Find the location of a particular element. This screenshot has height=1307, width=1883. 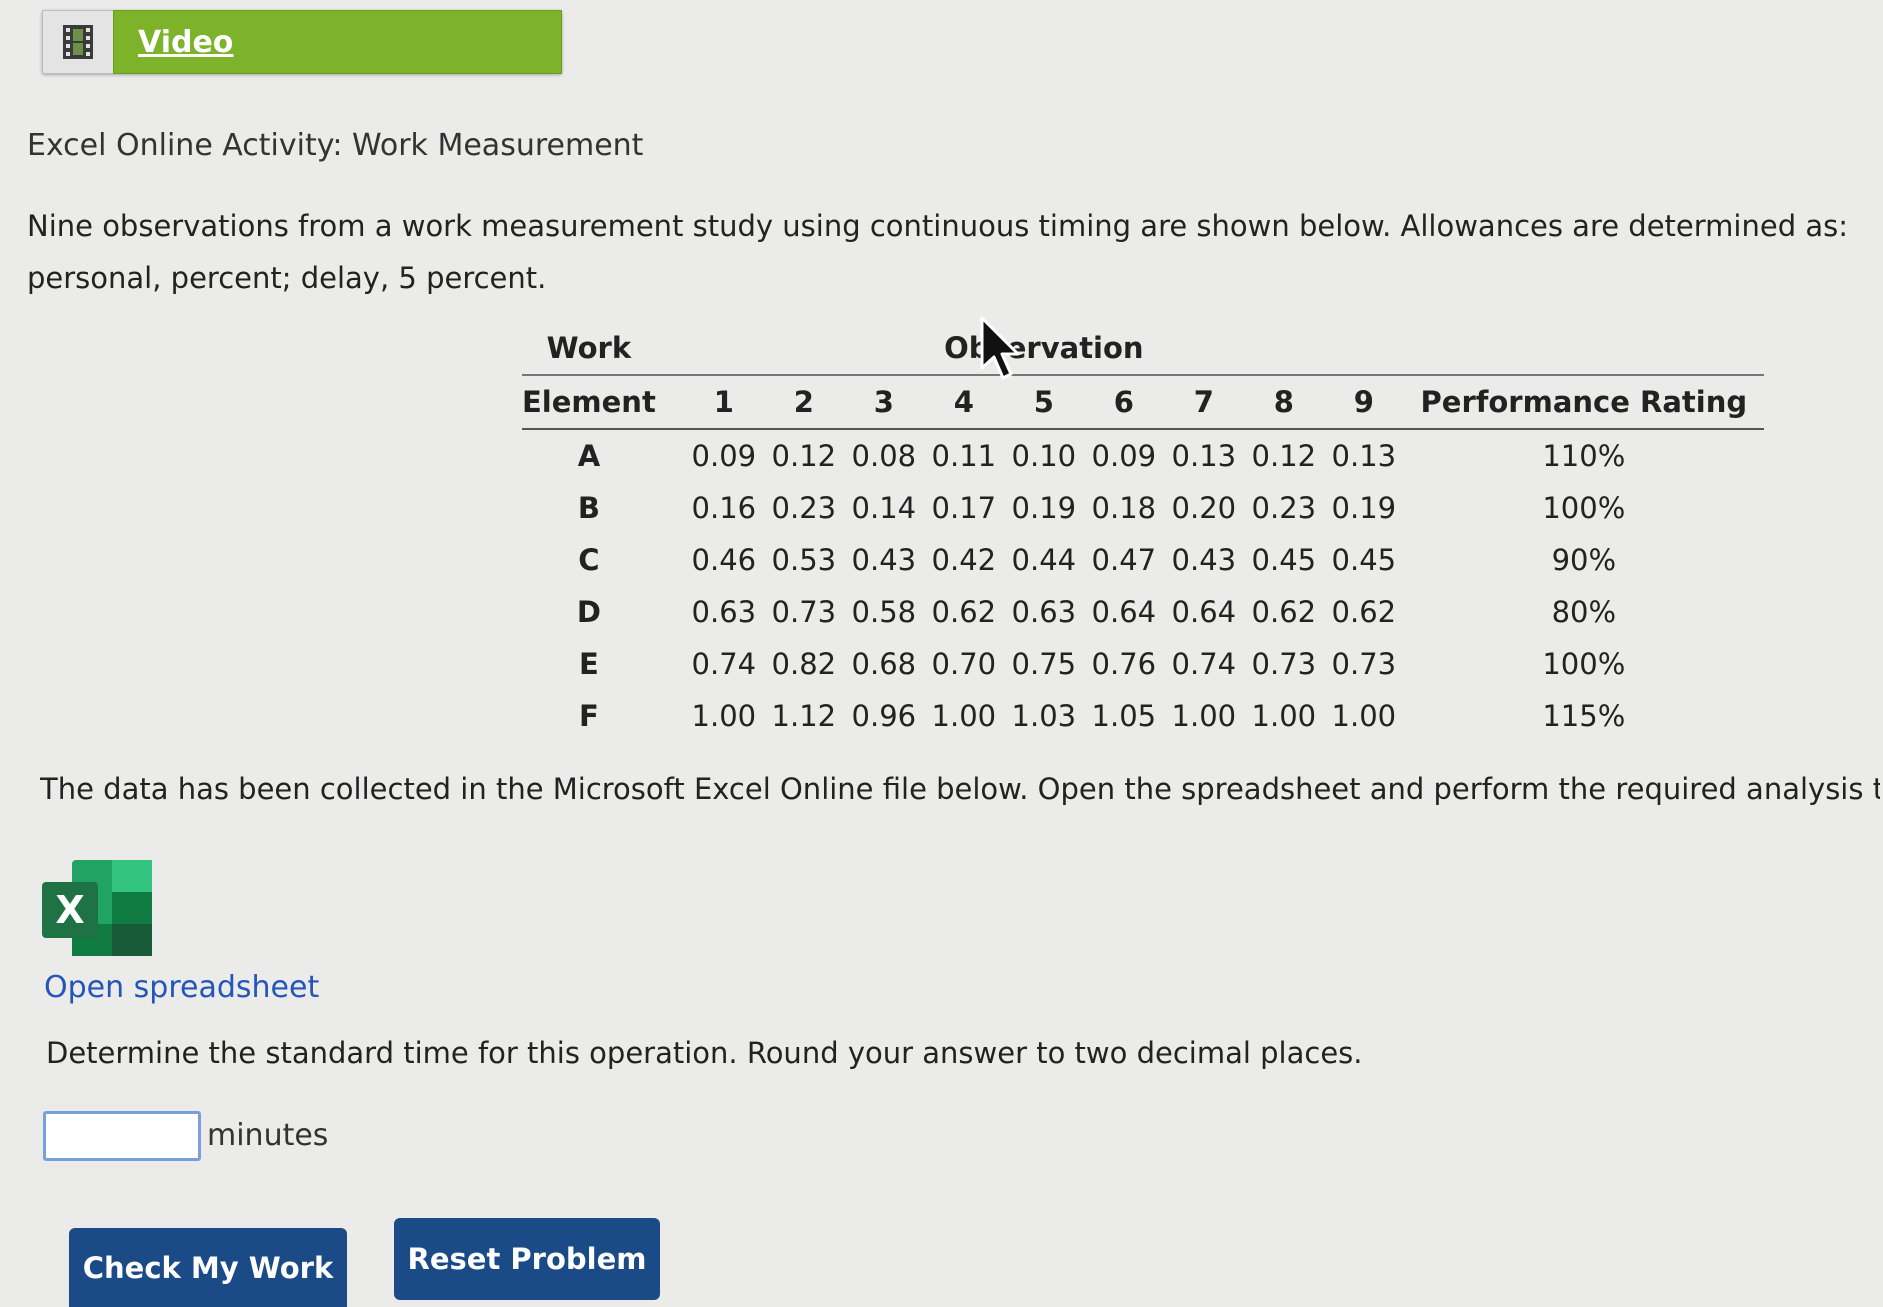

activity-title: Excel Online Activity: Work Measurement is located at coordinates (335, 145).